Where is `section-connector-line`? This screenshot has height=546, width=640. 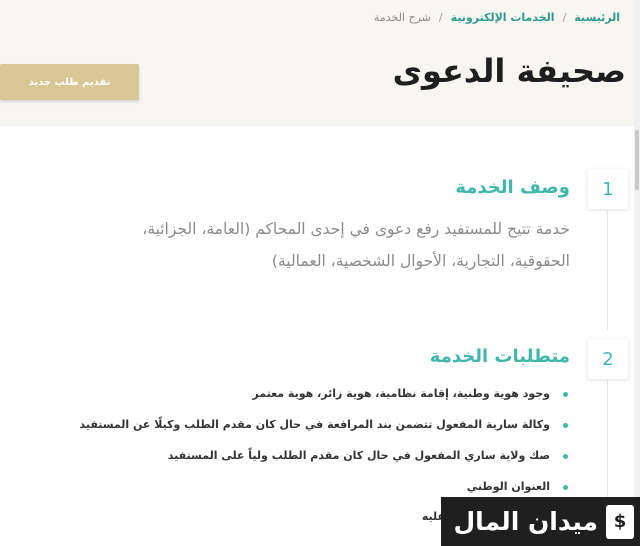 section-connector-line is located at coordinates (607, 270).